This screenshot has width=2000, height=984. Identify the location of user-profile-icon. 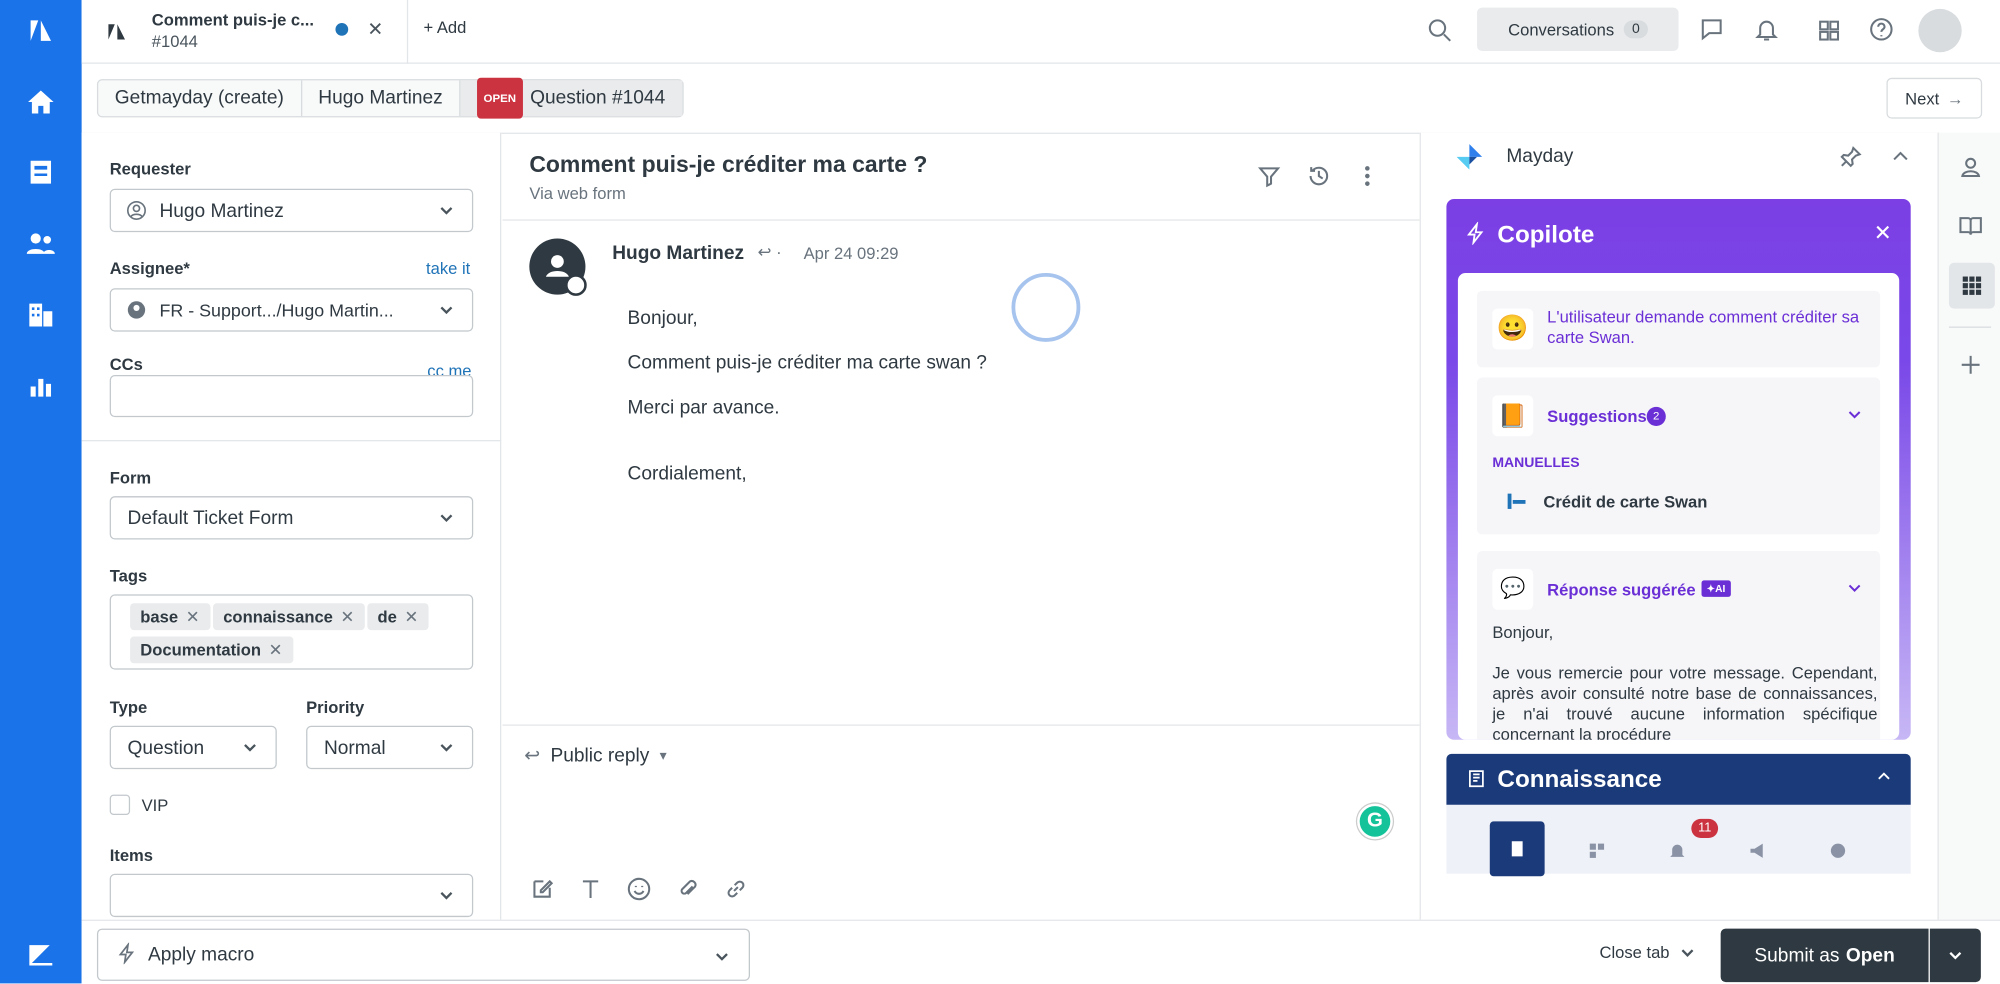
(1971, 167).